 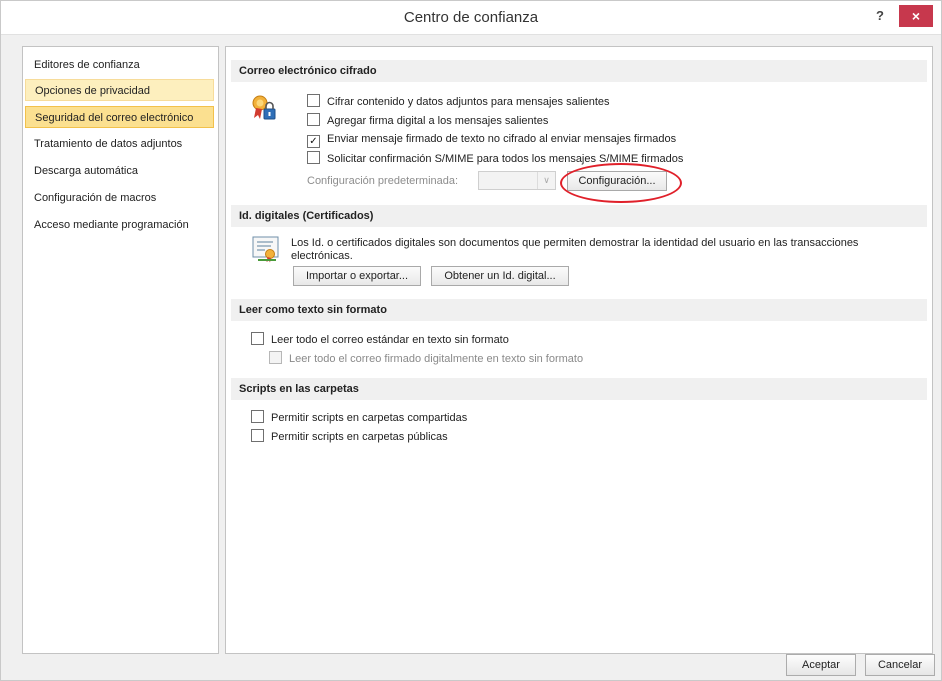 What do you see at coordinates (900, 665) in the screenshot?
I see `cancel-button: Cancelar` at bounding box center [900, 665].